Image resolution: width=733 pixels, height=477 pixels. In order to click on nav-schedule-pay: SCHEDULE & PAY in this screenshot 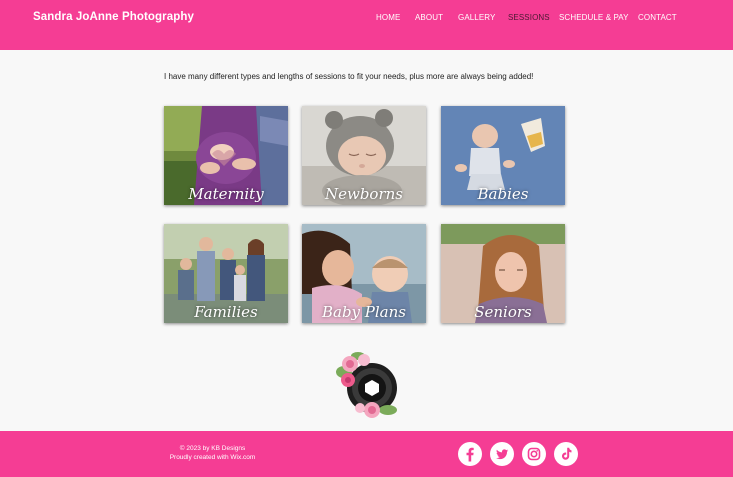, I will do `click(594, 17)`.